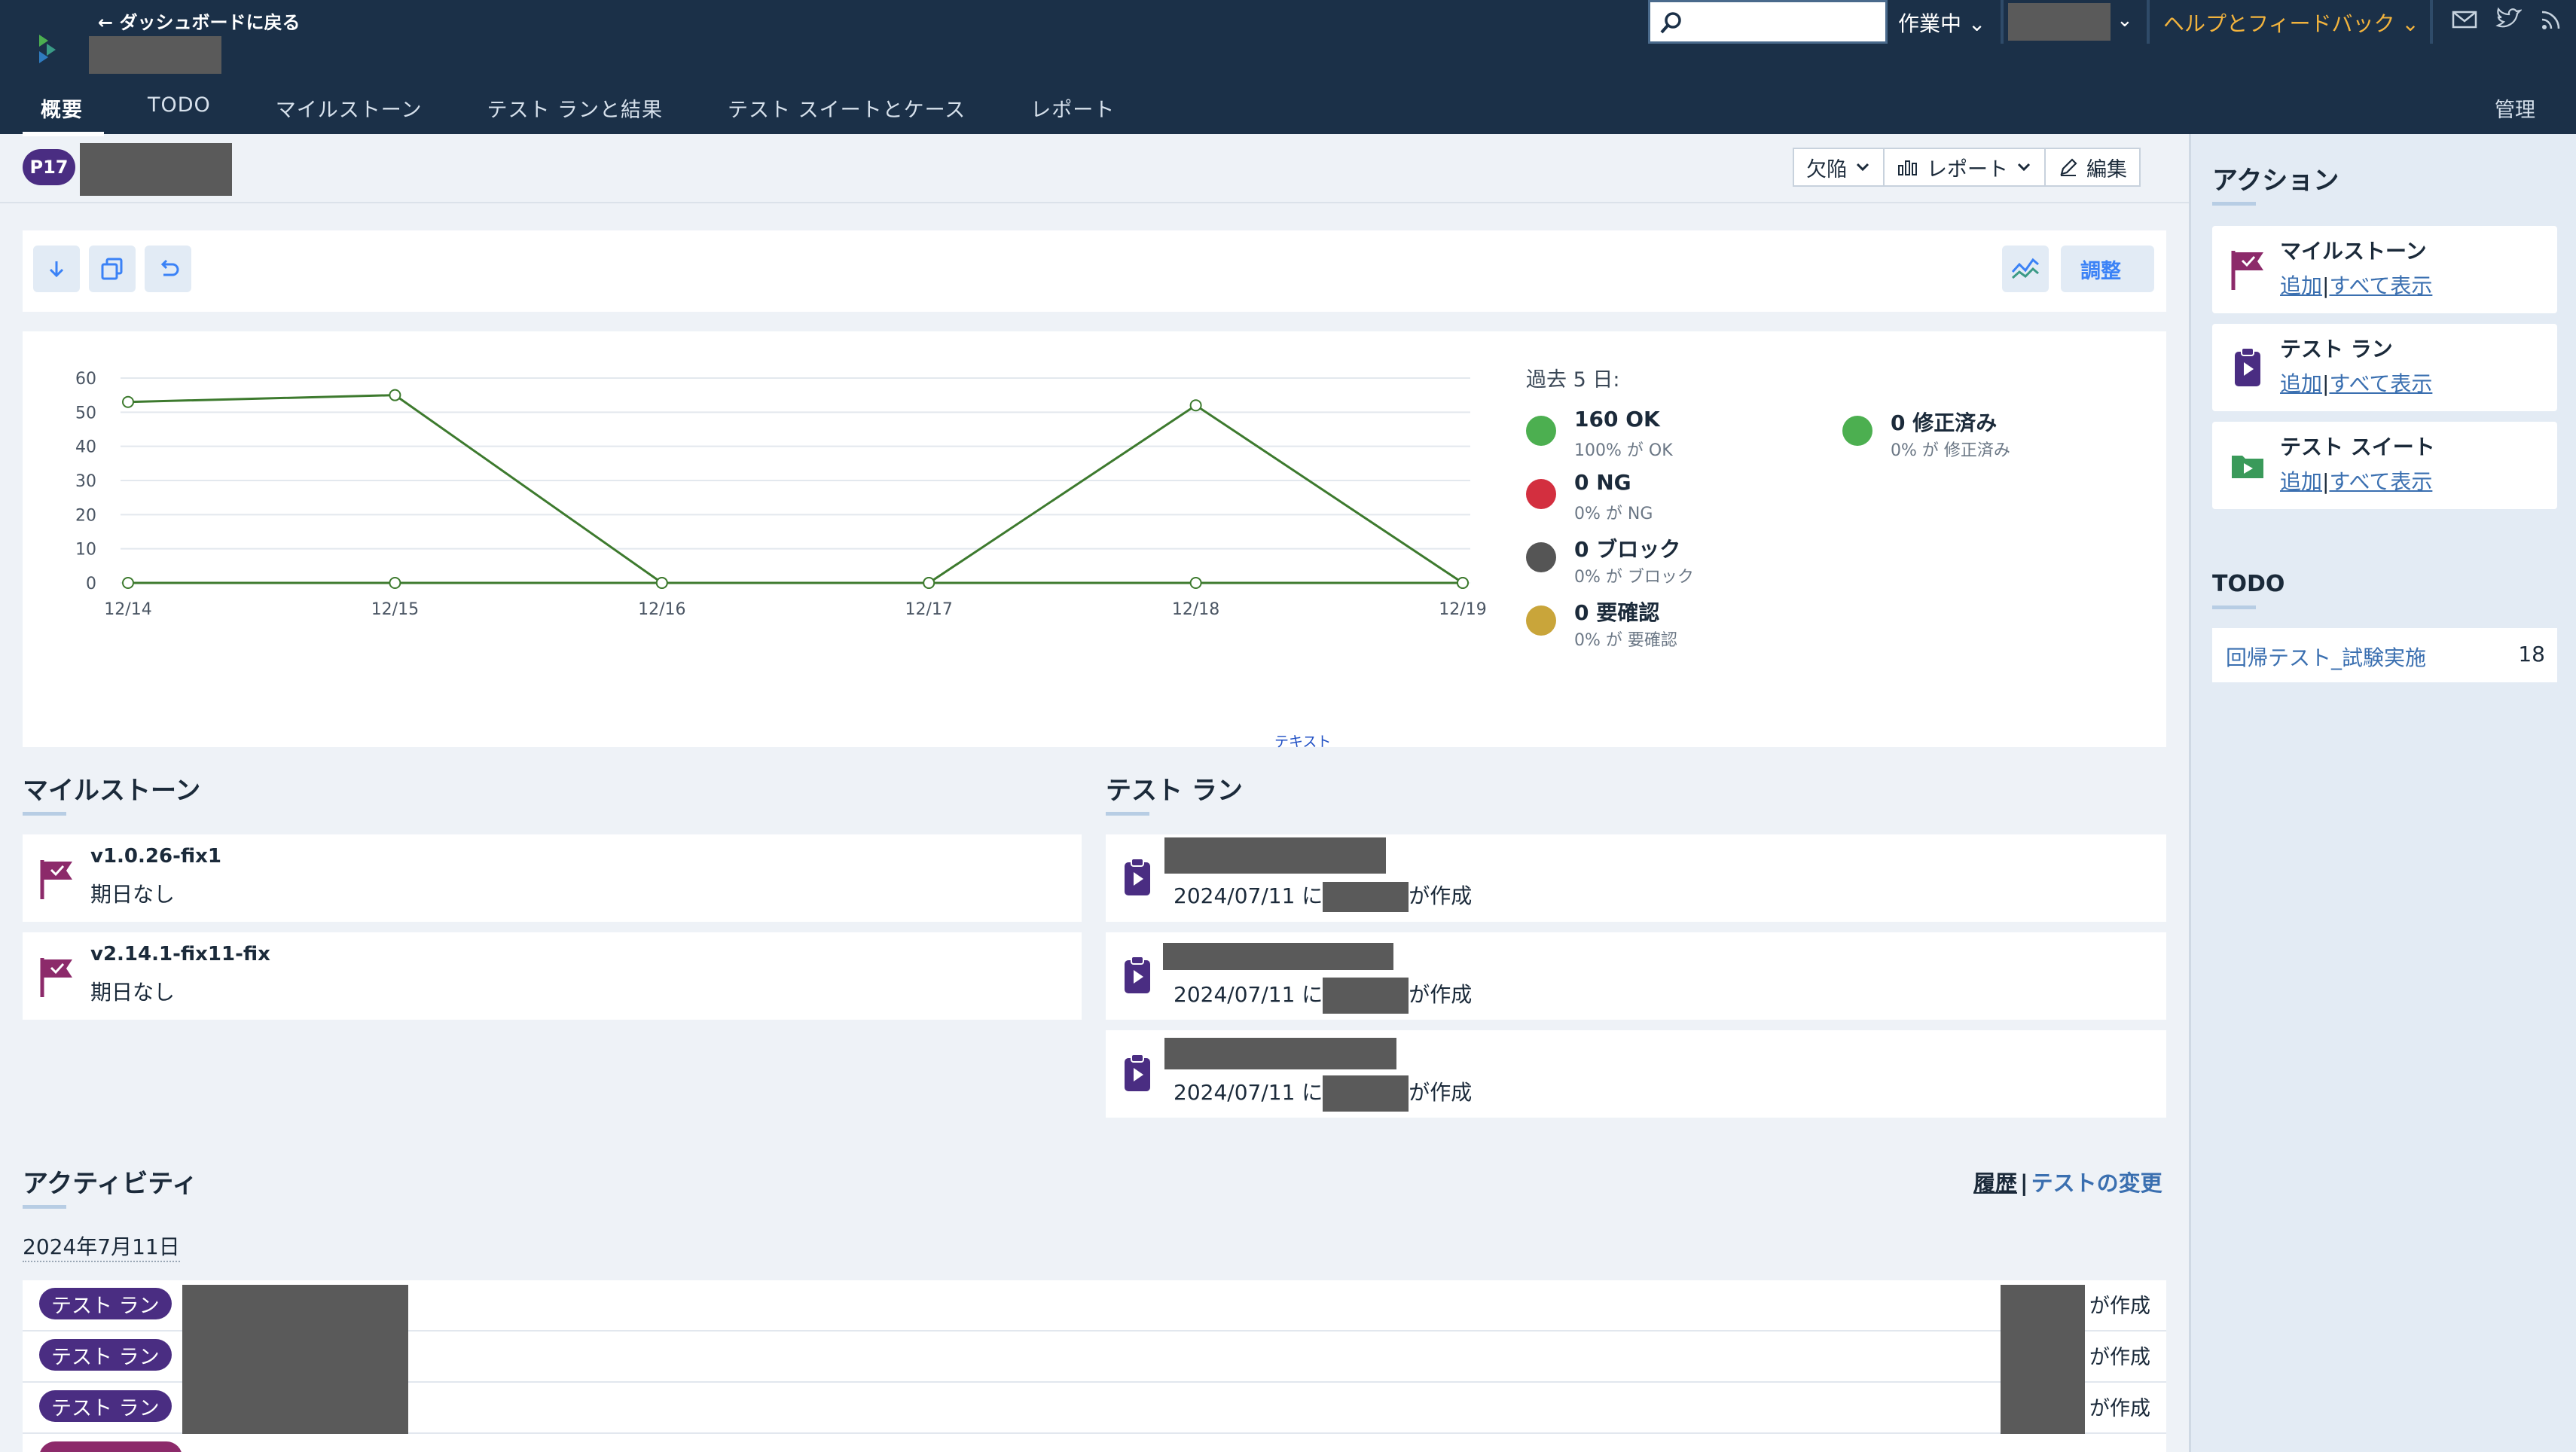 This screenshot has width=2576, height=1452. Describe the element at coordinates (45, 814) in the screenshot. I see `section-underline` at that location.